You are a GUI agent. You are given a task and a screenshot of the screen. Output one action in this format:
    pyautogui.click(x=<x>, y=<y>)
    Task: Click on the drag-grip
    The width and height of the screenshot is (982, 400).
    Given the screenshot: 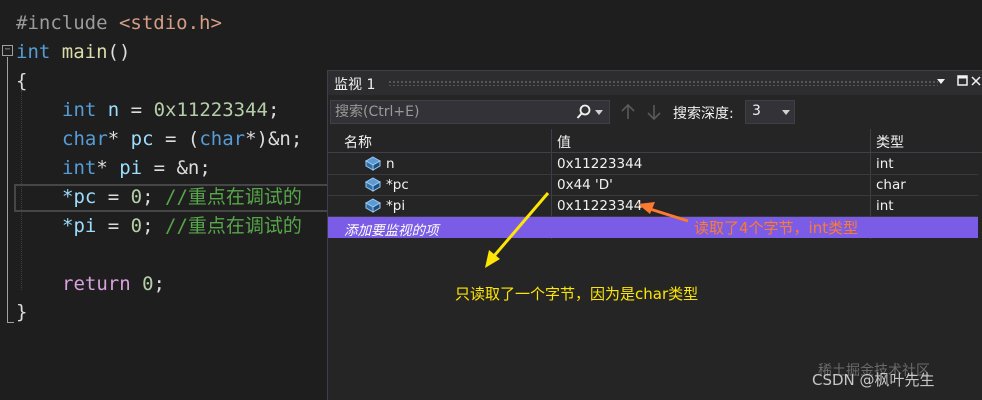 What is the action you would take?
    pyautogui.click(x=663, y=83)
    